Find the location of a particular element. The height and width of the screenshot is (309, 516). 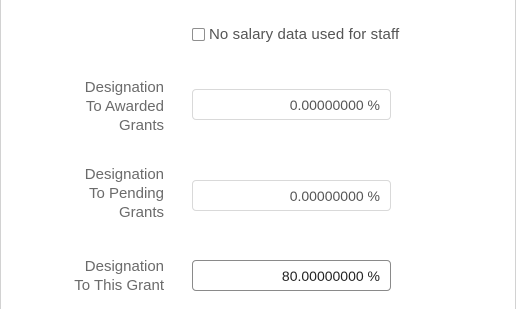

no-salary-data-checkbox-row: No salary data used for staff is located at coordinates (295, 34).